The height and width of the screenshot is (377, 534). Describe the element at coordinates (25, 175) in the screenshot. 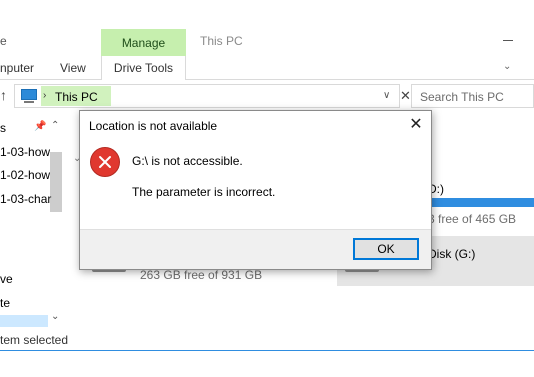

I see `nav-item: 1-02-how` at that location.